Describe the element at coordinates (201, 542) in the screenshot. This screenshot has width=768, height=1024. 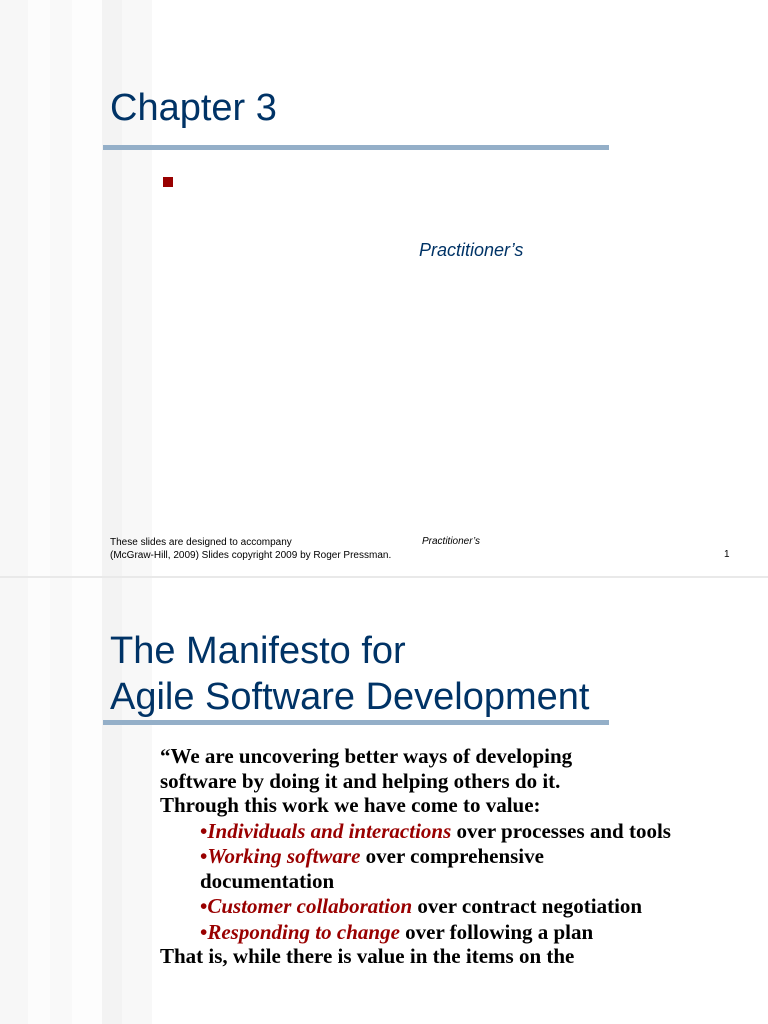
I see `footer-line-1: These slides are designed to accompany` at that location.